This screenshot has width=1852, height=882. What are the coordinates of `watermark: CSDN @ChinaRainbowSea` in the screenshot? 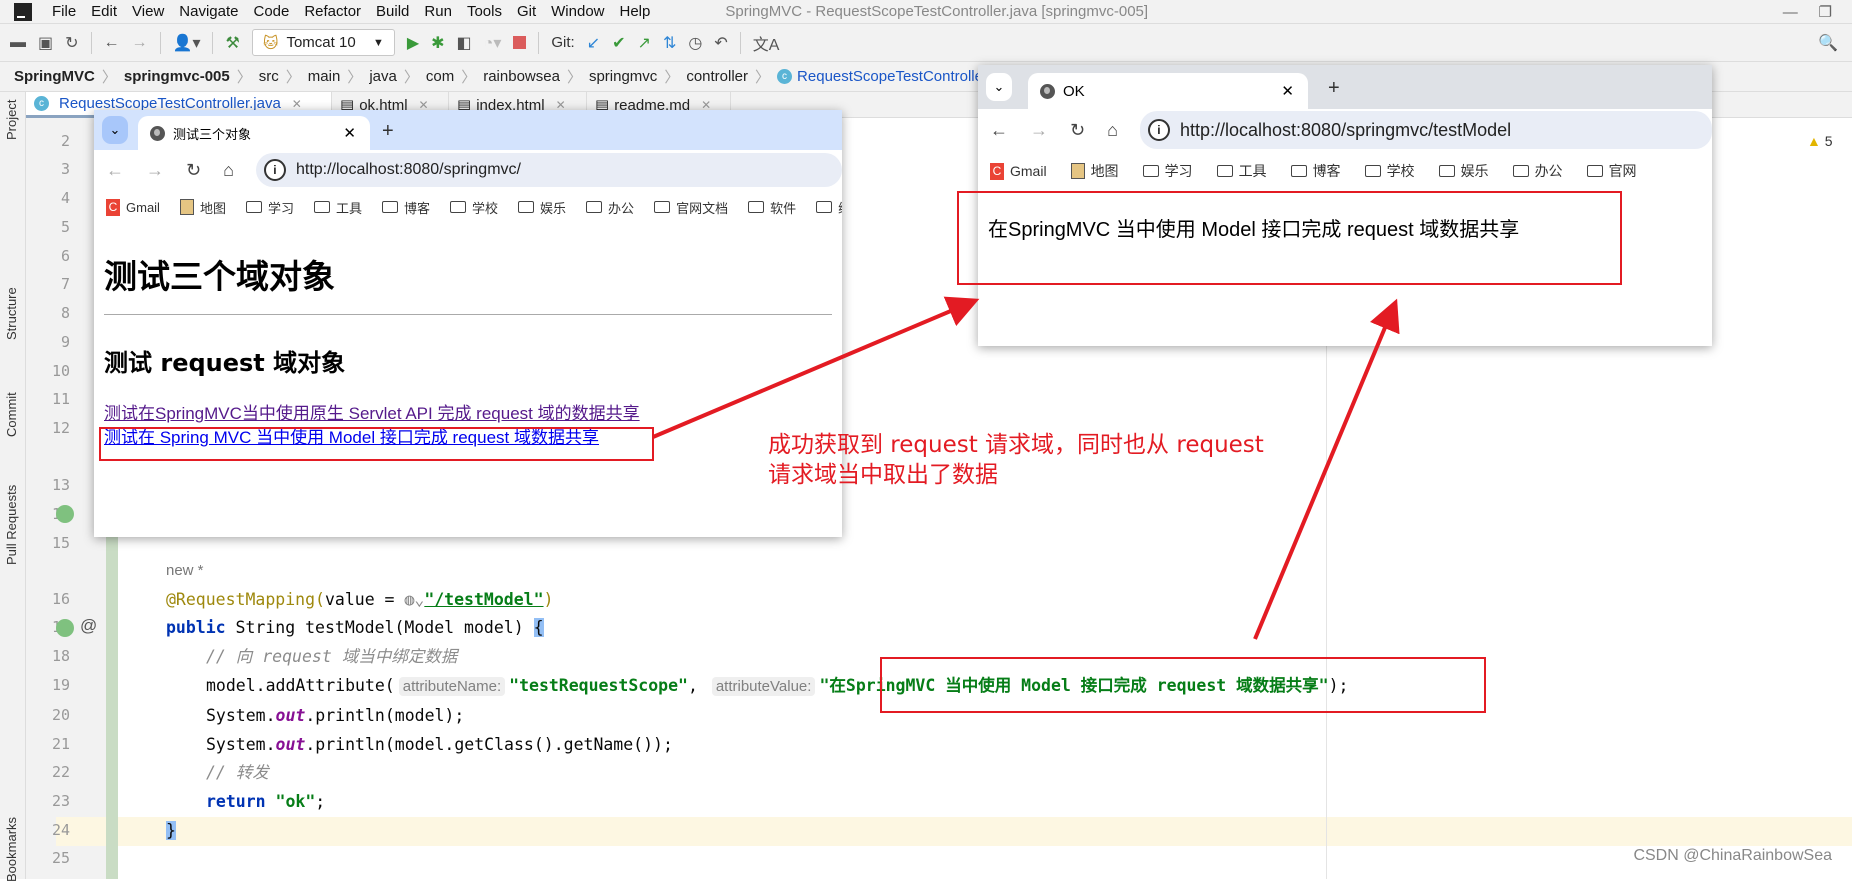 It's located at (1732, 855).